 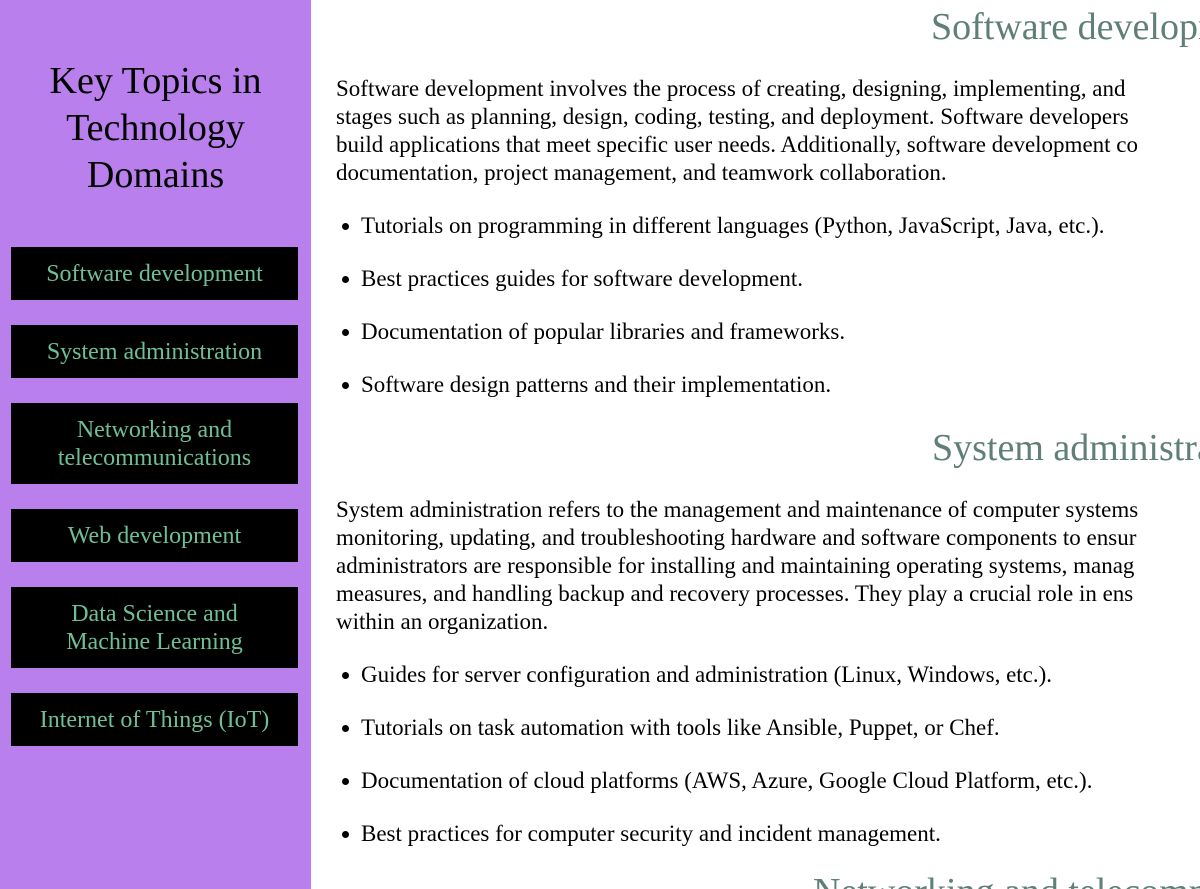 I want to click on nav-item-label: Internet of Things (IoT), so click(x=154, y=719).